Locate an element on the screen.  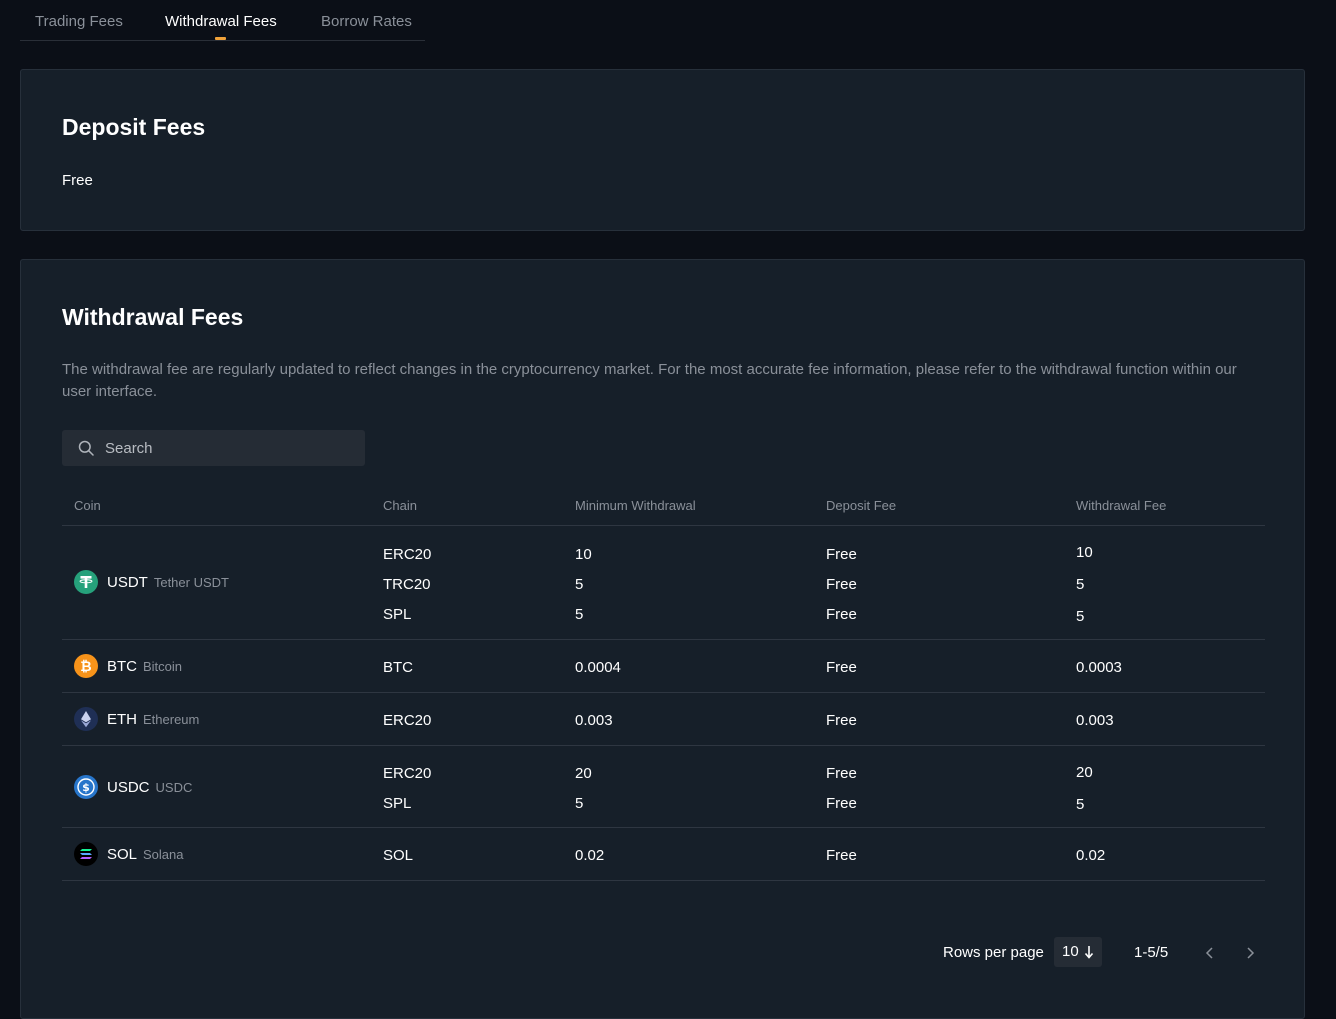
coin-cell: USDT Tether USDT is located at coordinates (151, 582).